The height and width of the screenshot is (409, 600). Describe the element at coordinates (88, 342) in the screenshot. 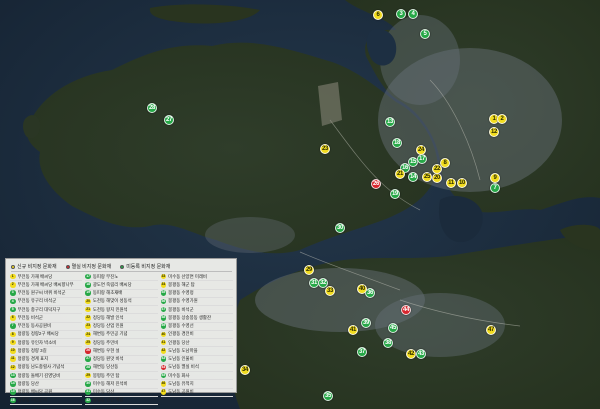

I see `legend-number-badge: 25` at that location.